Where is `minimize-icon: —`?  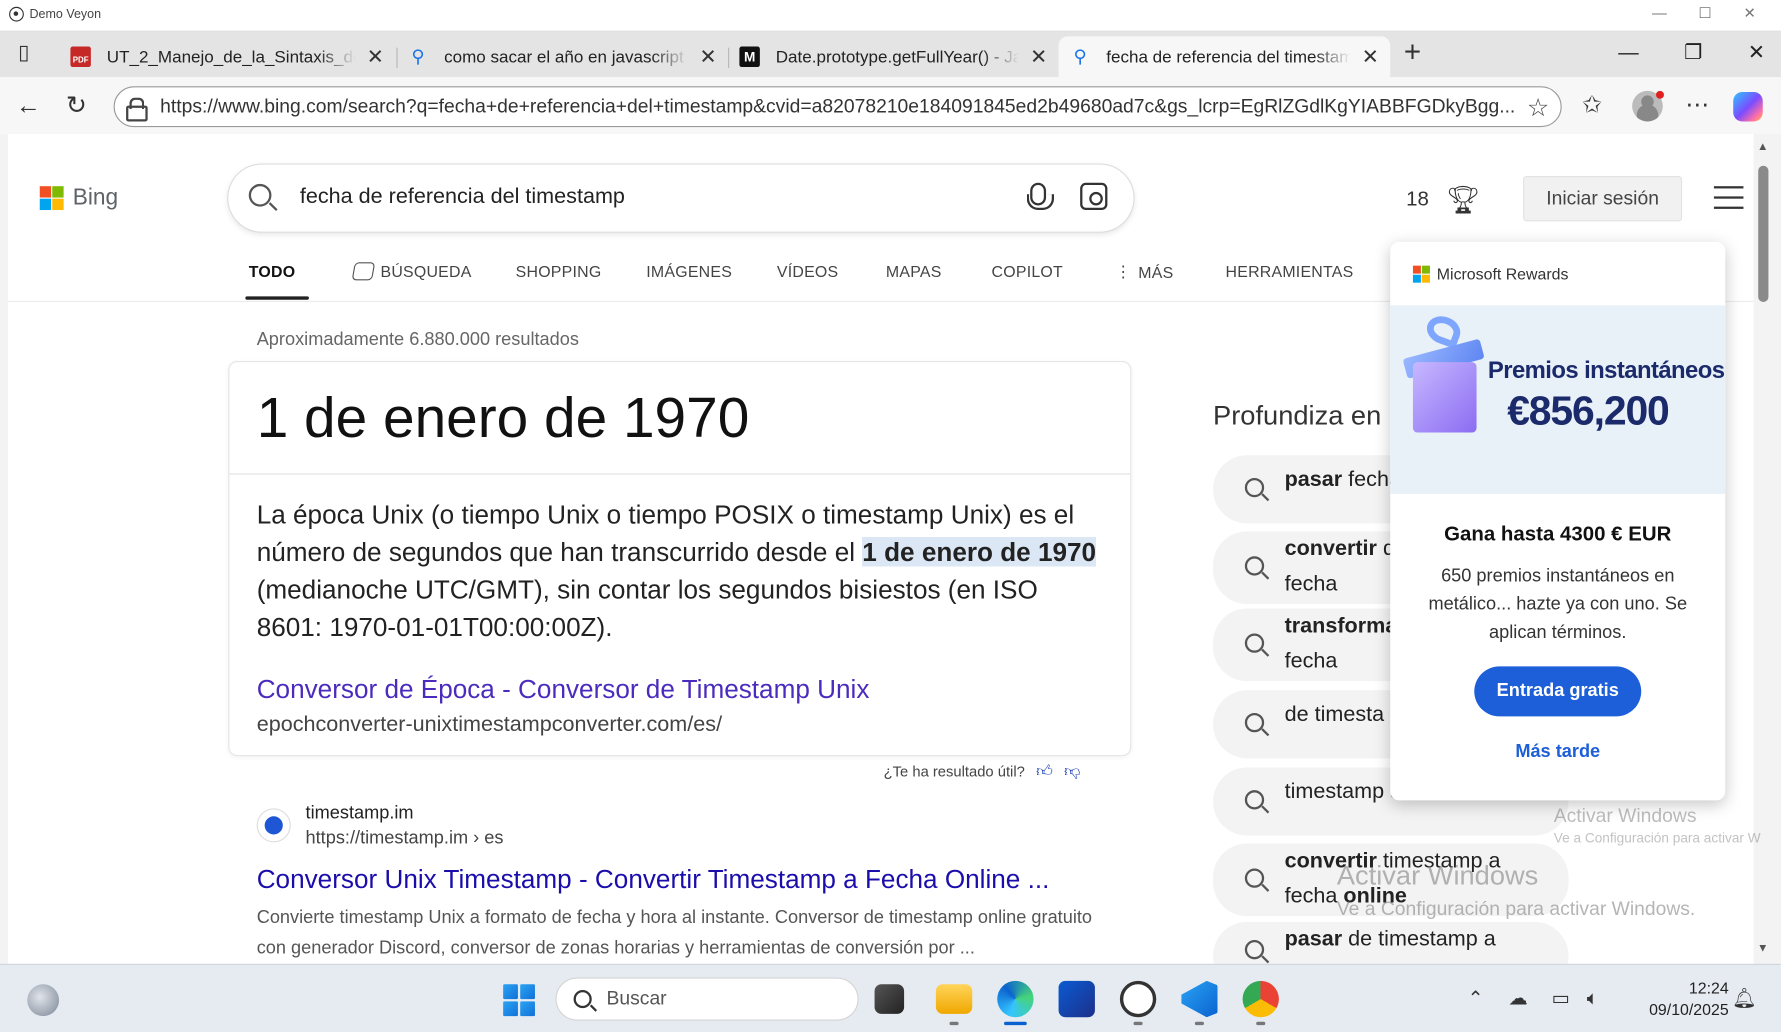
minimize-icon: — is located at coordinates (1628, 53).